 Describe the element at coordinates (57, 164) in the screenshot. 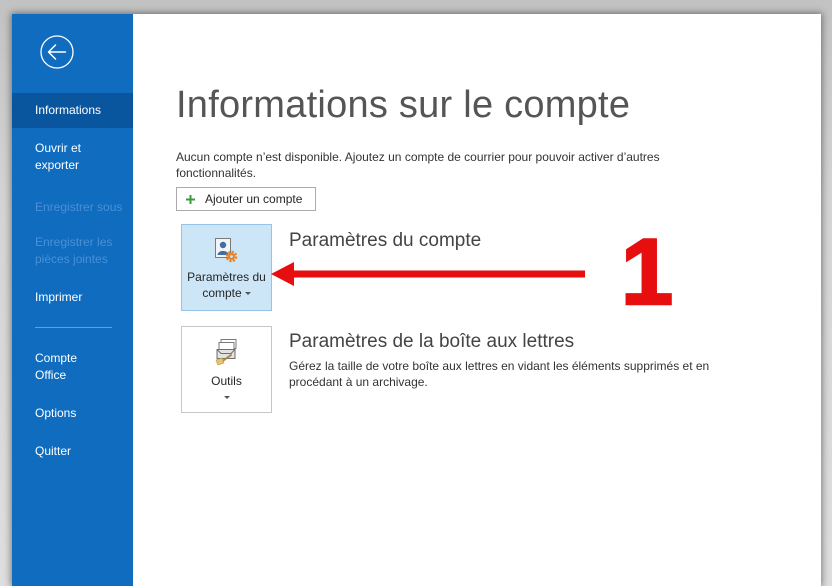

I see `sidebar-item-label: exporter` at that location.